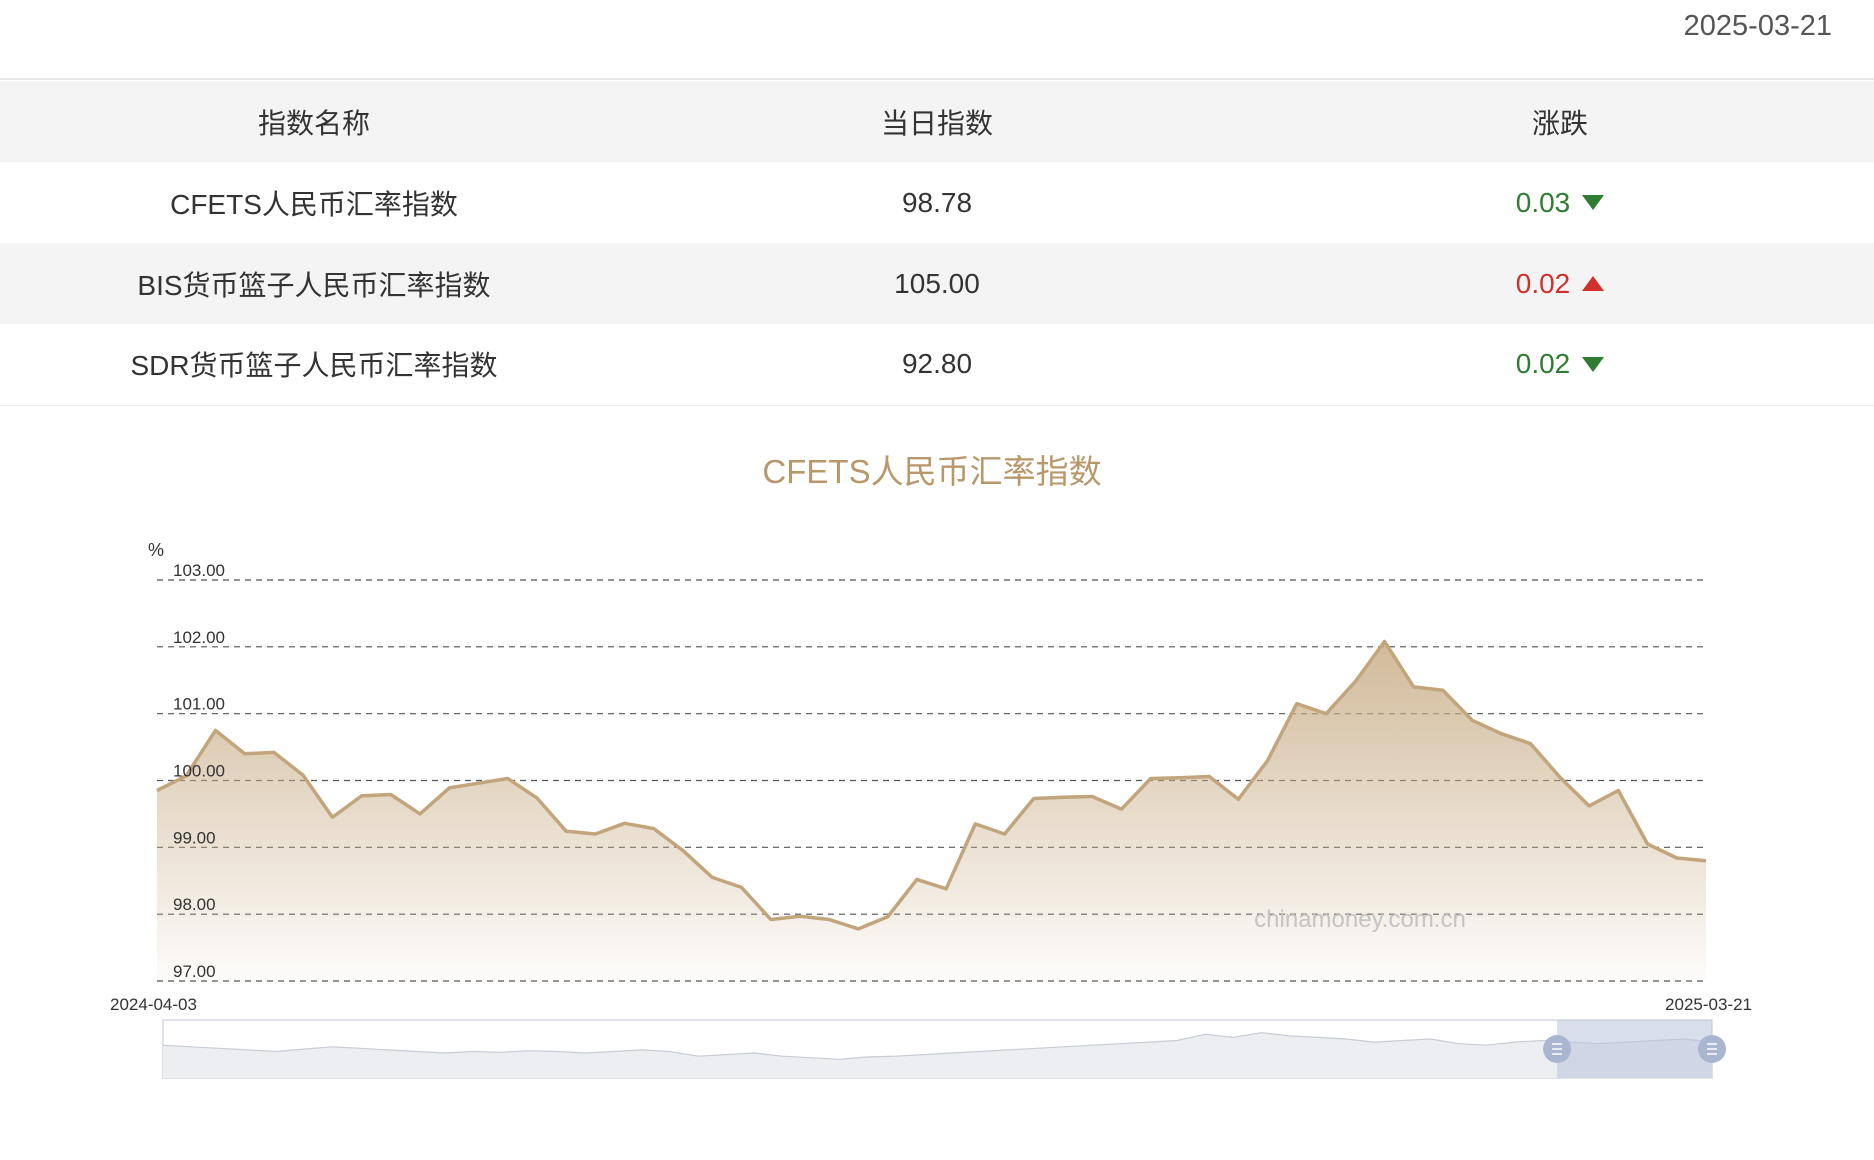  What do you see at coordinates (1757, 26) in the screenshot?
I see `current-date: 2025-03-21` at bounding box center [1757, 26].